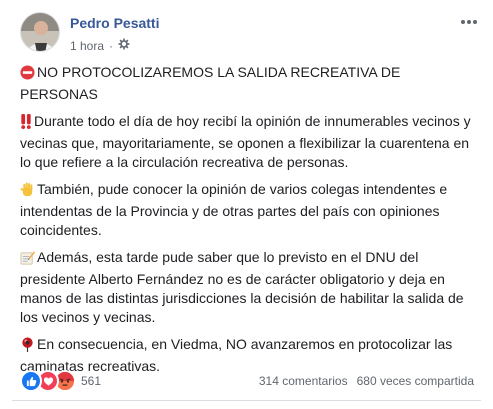 This screenshot has width=493, height=409. Describe the element at coordinates (27, 260) in the screenshot. I see `memo-icon` at that location.